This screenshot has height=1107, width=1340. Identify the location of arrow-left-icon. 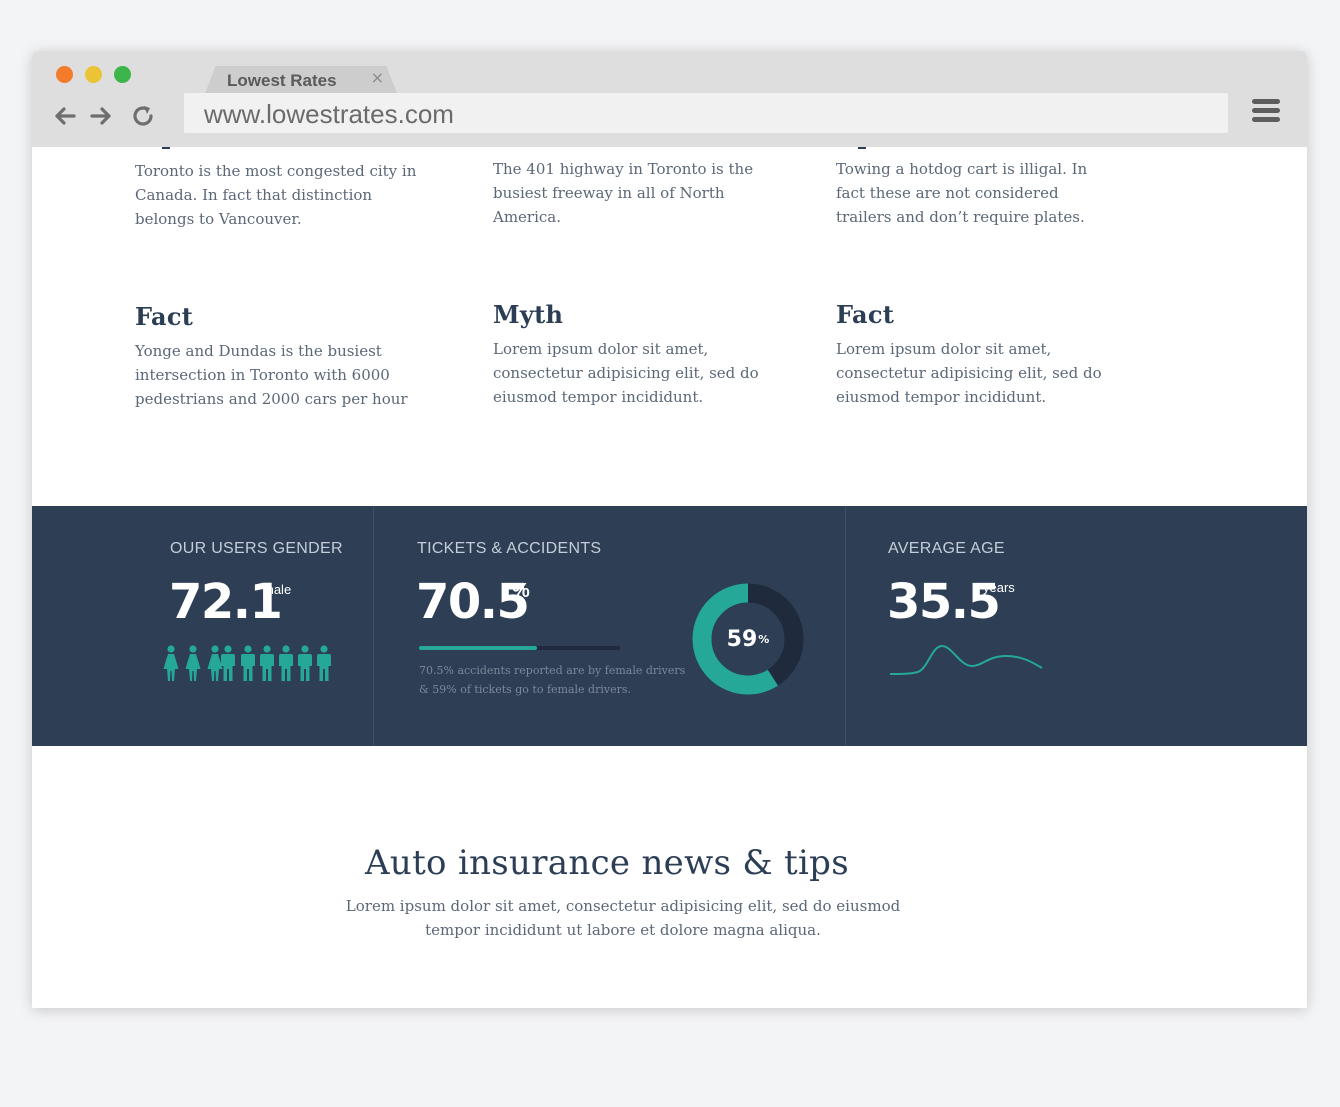
(65, 116).